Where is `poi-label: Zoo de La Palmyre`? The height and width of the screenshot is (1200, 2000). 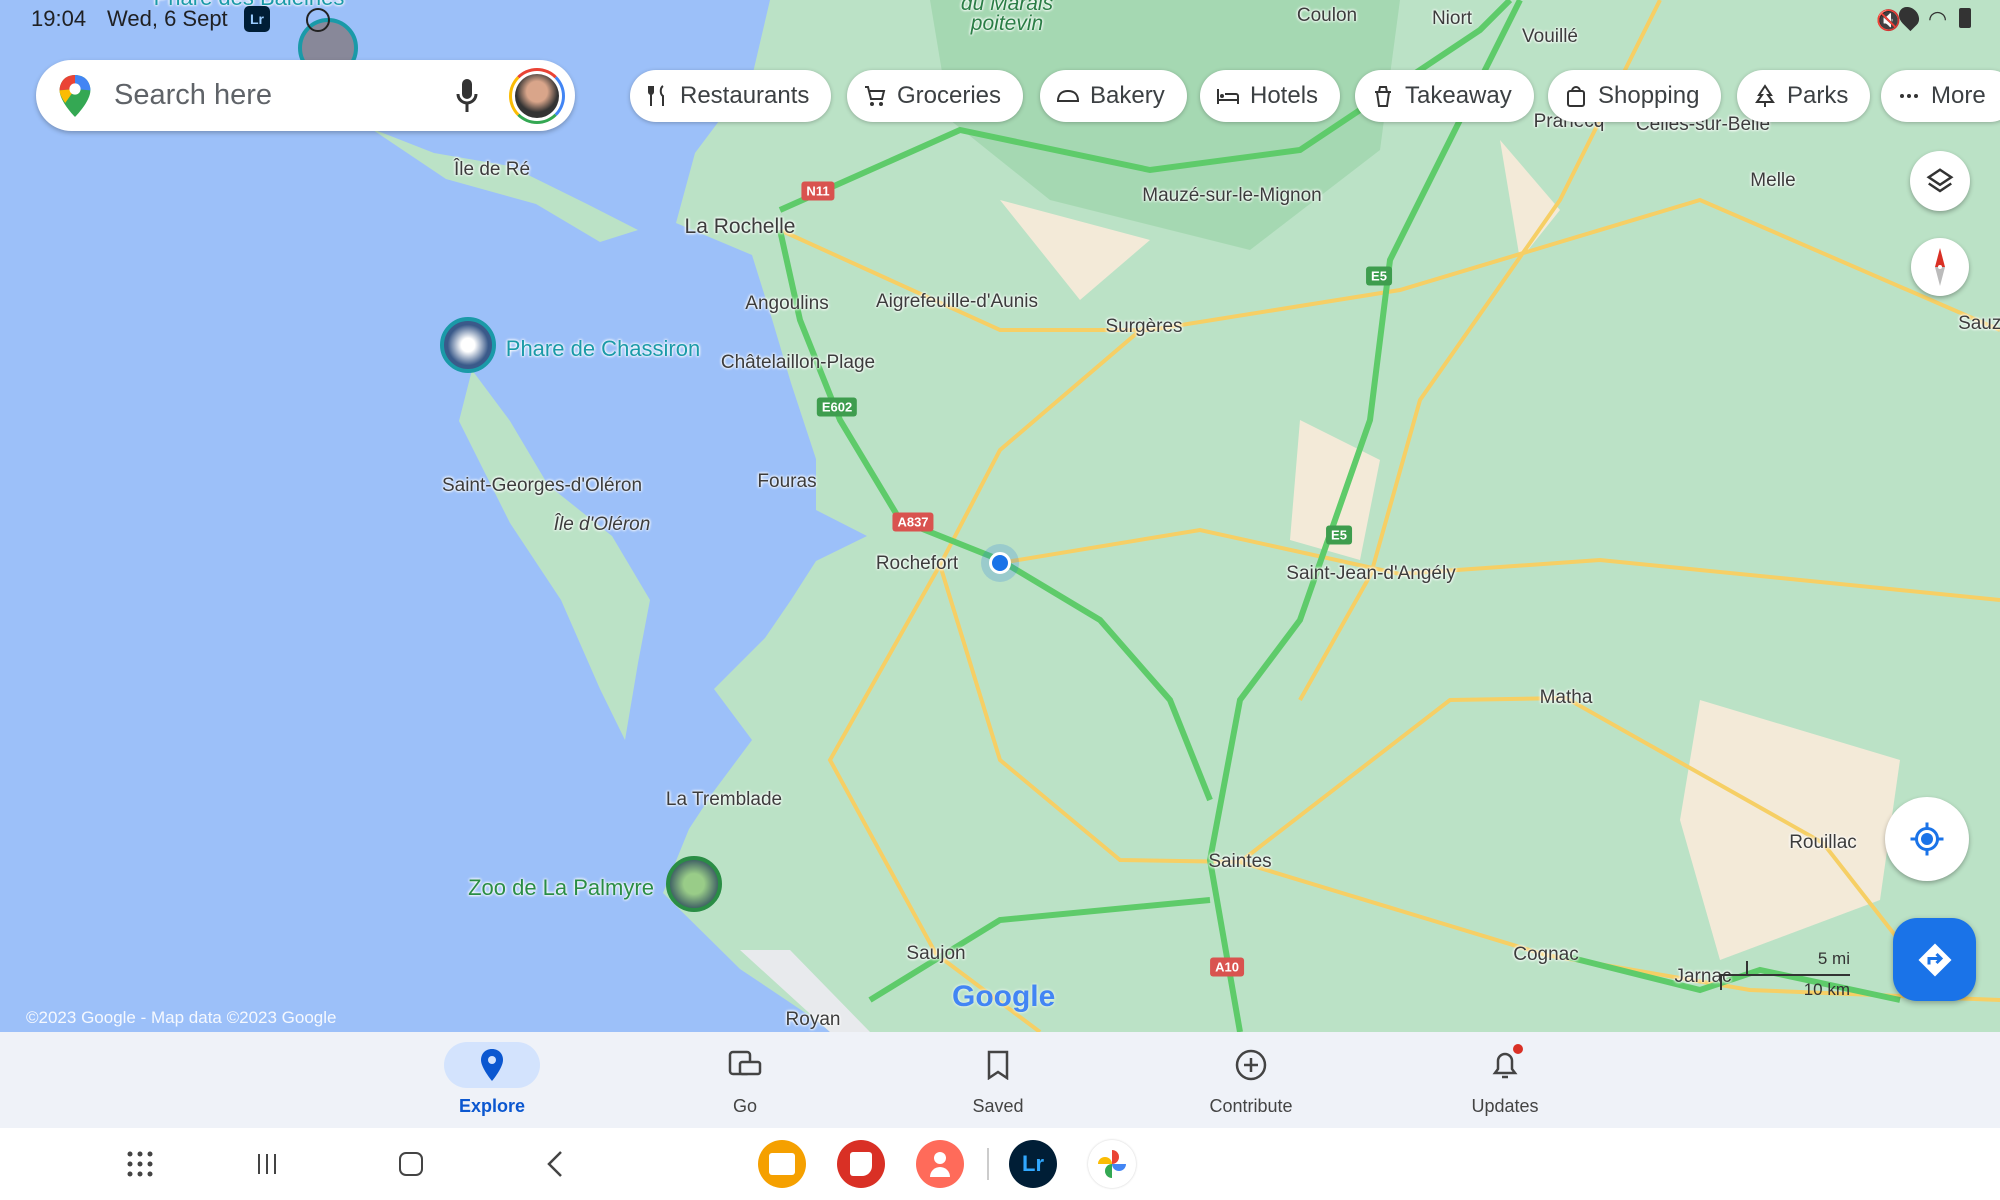
poi-label: Zoo de La Palmyre is located at coordinates (561, 888).